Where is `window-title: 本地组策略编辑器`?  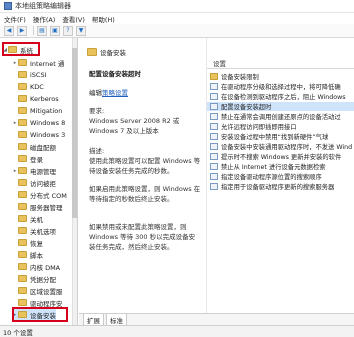 window-title: 本地组策略编辑器 is located at coordinates (43, 6).